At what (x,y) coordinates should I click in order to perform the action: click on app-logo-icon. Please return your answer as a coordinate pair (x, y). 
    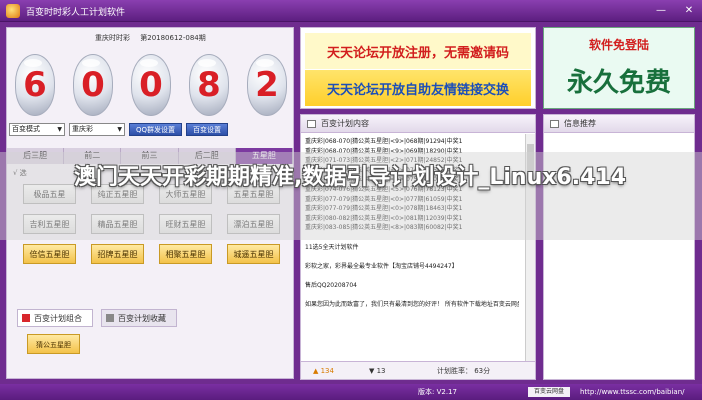
    Looking at the image, I should click on (13, 11).